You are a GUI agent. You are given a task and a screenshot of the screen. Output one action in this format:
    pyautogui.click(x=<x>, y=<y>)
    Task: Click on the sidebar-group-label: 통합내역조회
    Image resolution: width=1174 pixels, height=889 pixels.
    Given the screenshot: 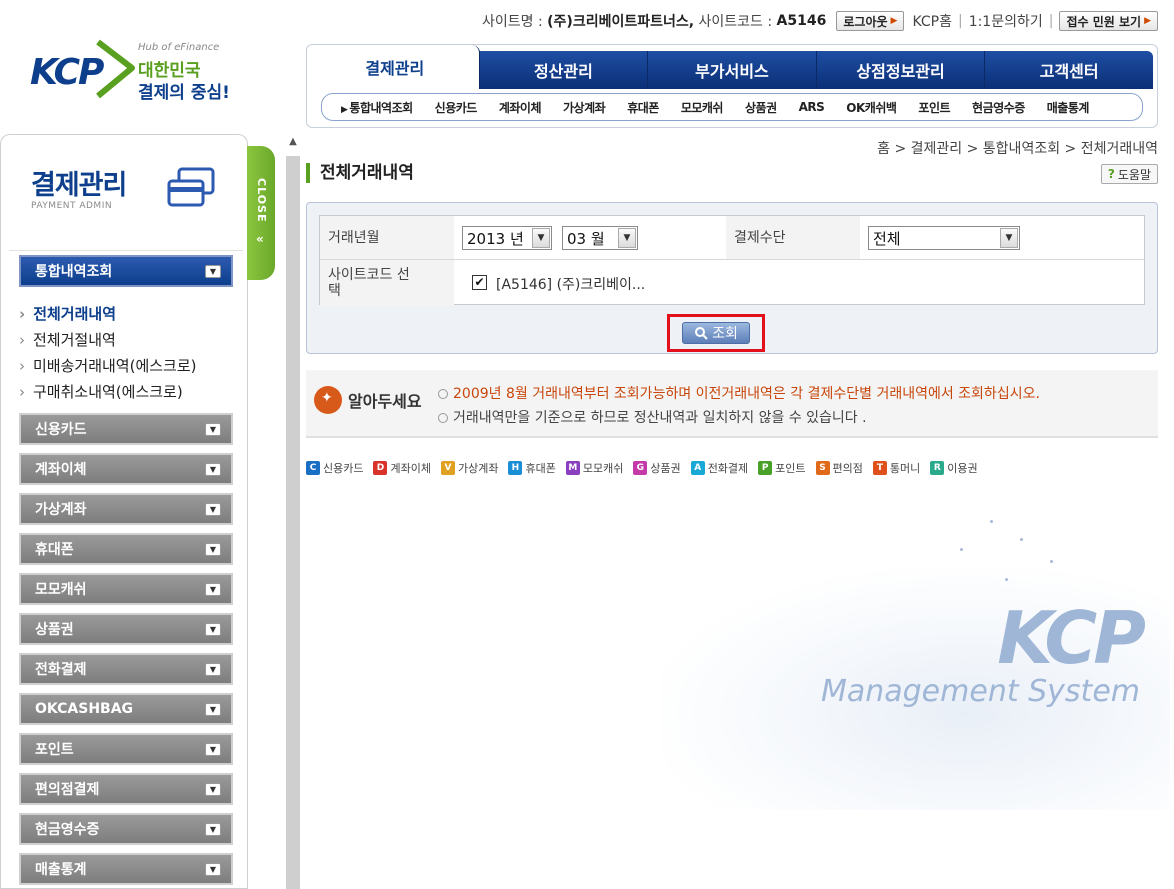 What is the action you would take?
    pyautogui.click(x=74, y=272)
    